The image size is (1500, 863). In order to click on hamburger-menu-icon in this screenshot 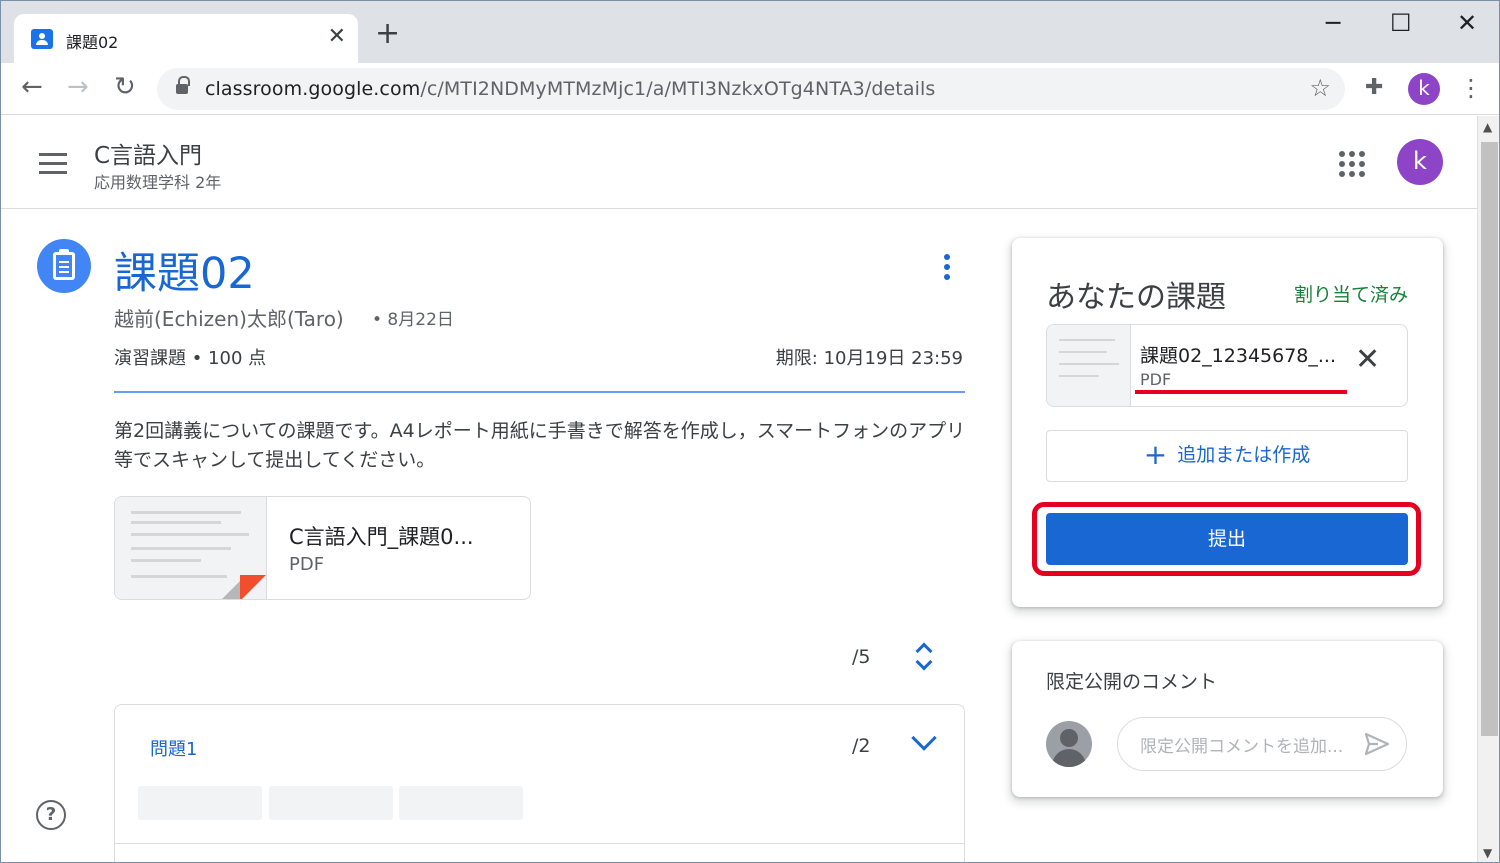, I will do `click(53, 166)`.